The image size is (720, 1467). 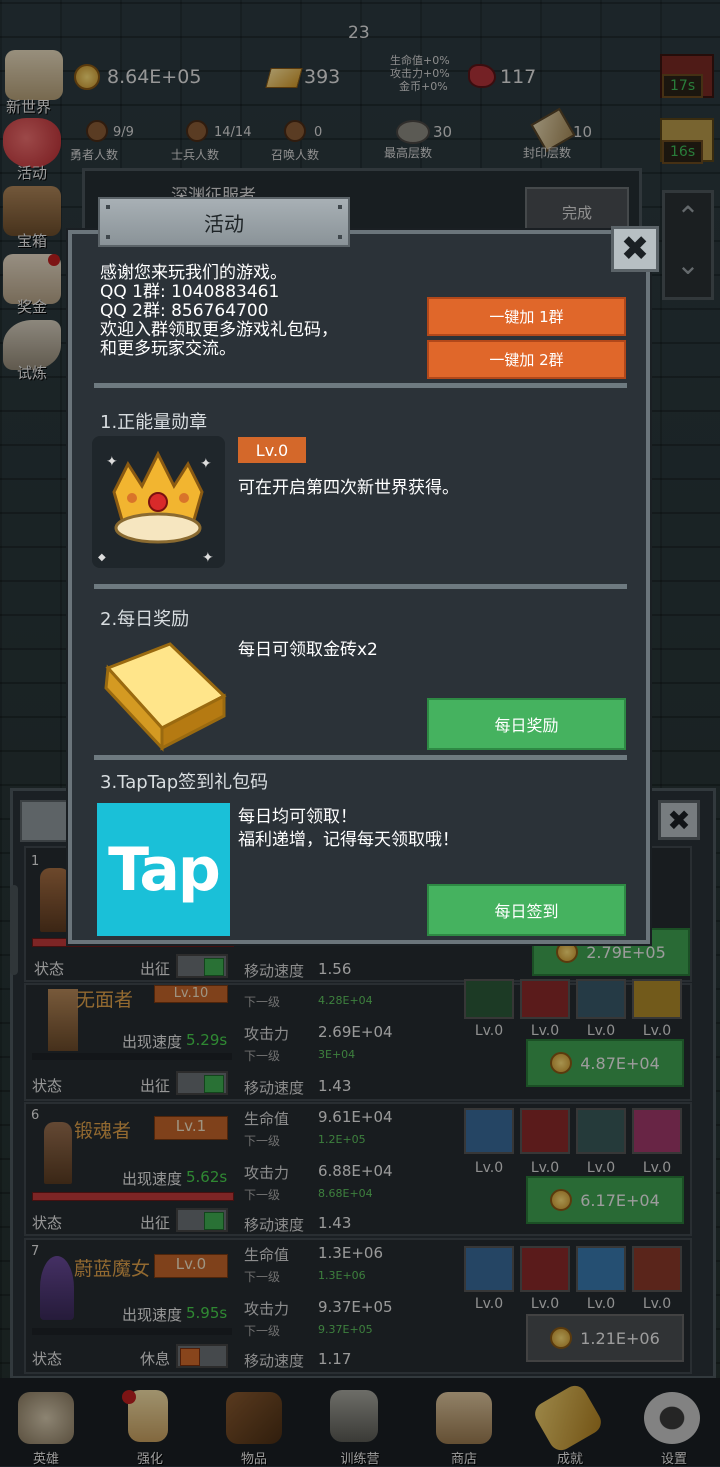 I want to click on gold-brick-image, so click(x=165, y=695).